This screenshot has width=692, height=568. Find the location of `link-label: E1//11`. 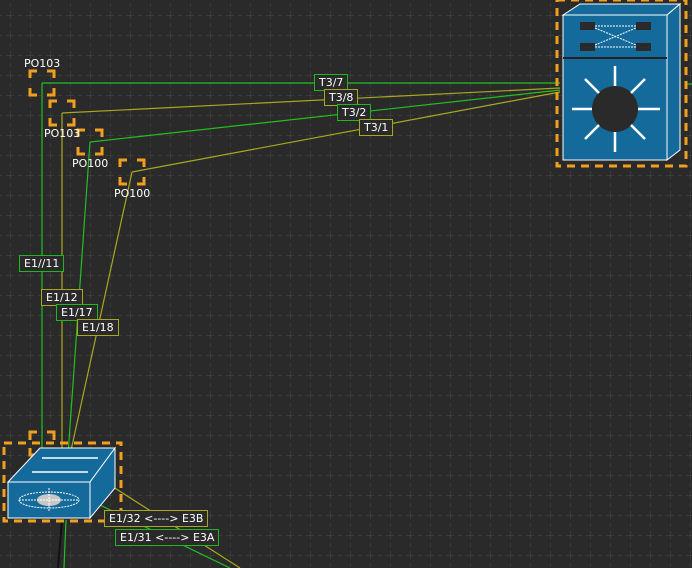

link-label: E1//11 is located at coordinates (42, 263).